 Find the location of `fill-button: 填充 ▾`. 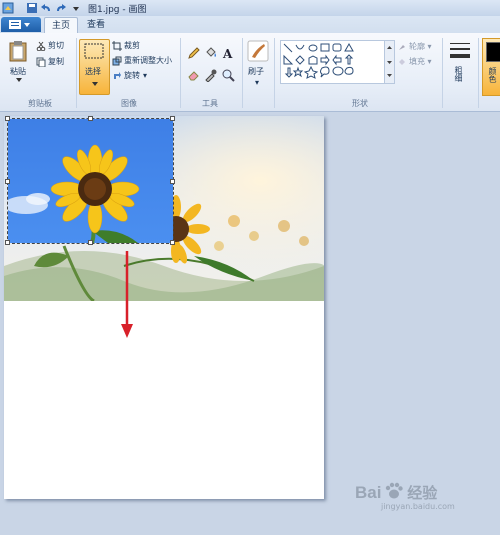

fill-button: 填充 ▾ is located at coordinates (414, 61).